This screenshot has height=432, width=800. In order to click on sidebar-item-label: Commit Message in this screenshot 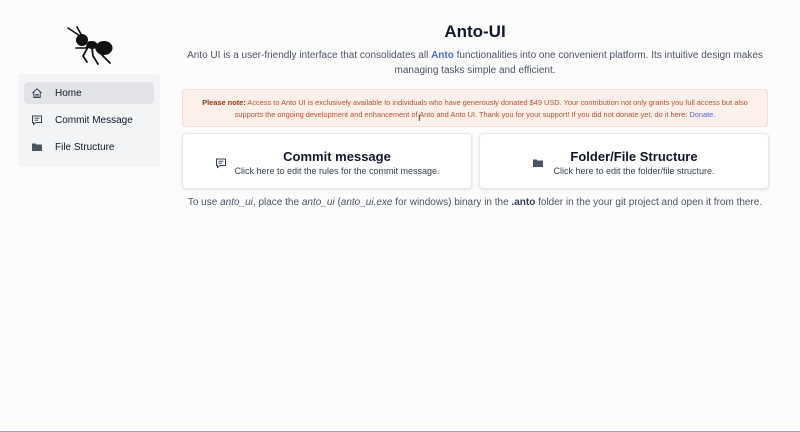, I will do `click(94, 120)`.